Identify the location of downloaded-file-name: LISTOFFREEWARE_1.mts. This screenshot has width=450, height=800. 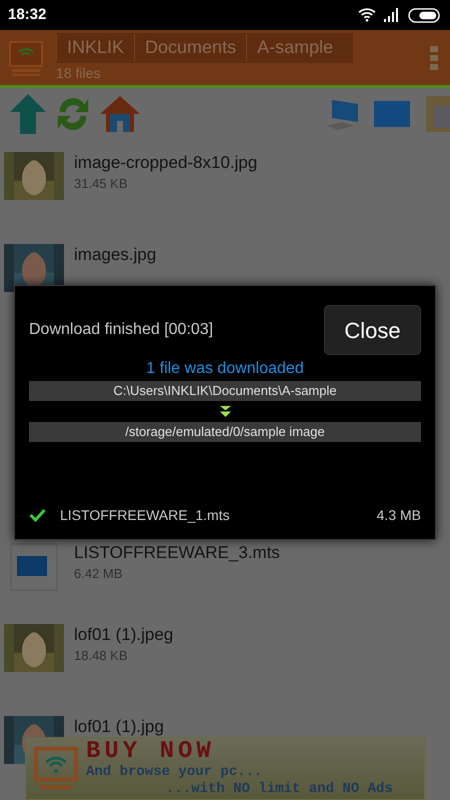
(145, 515).